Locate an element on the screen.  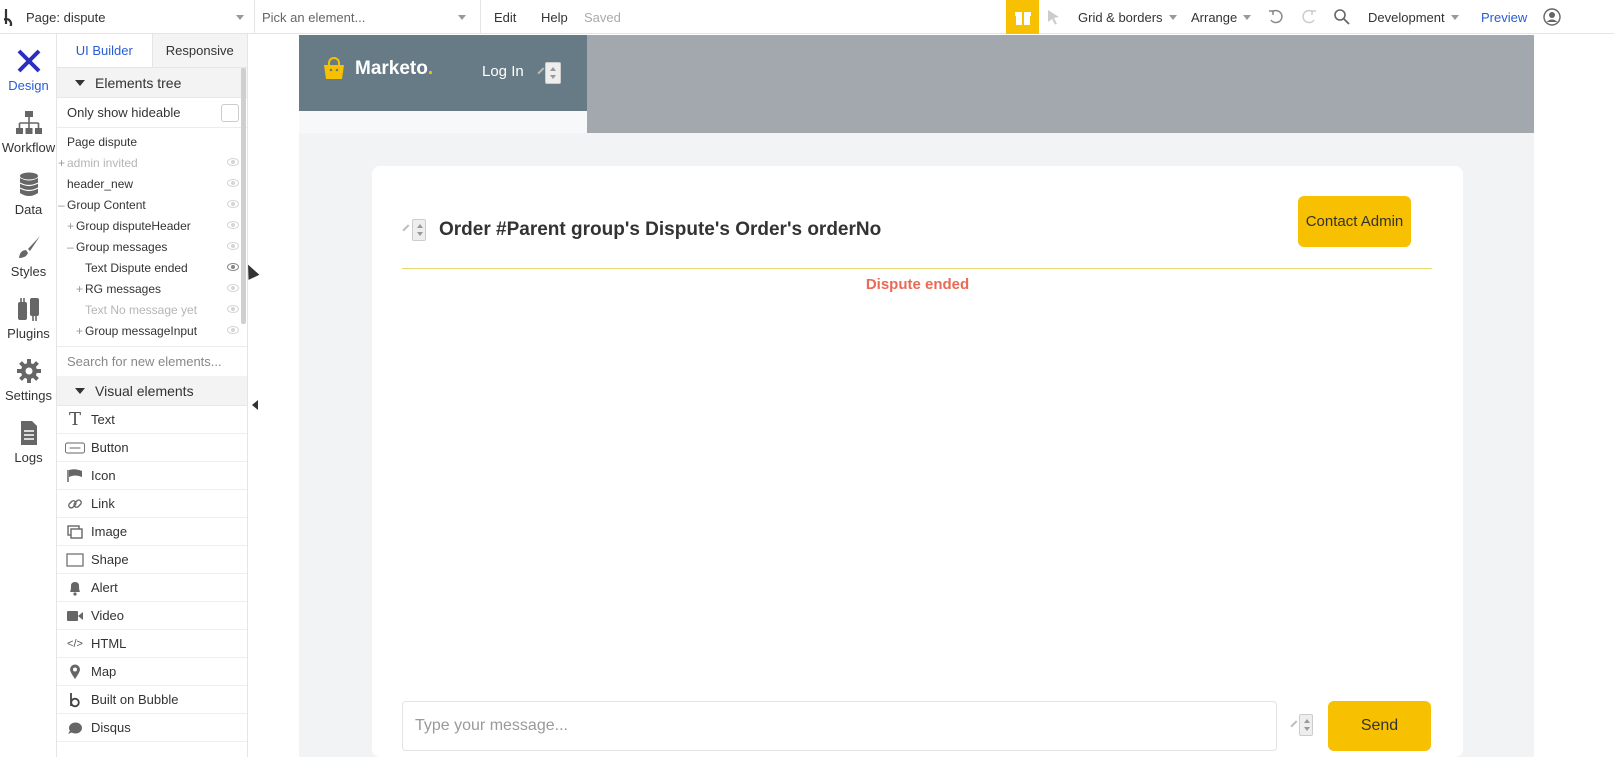
tree-item-rg-messages: + RG messages is located at coordinates (152, 289).